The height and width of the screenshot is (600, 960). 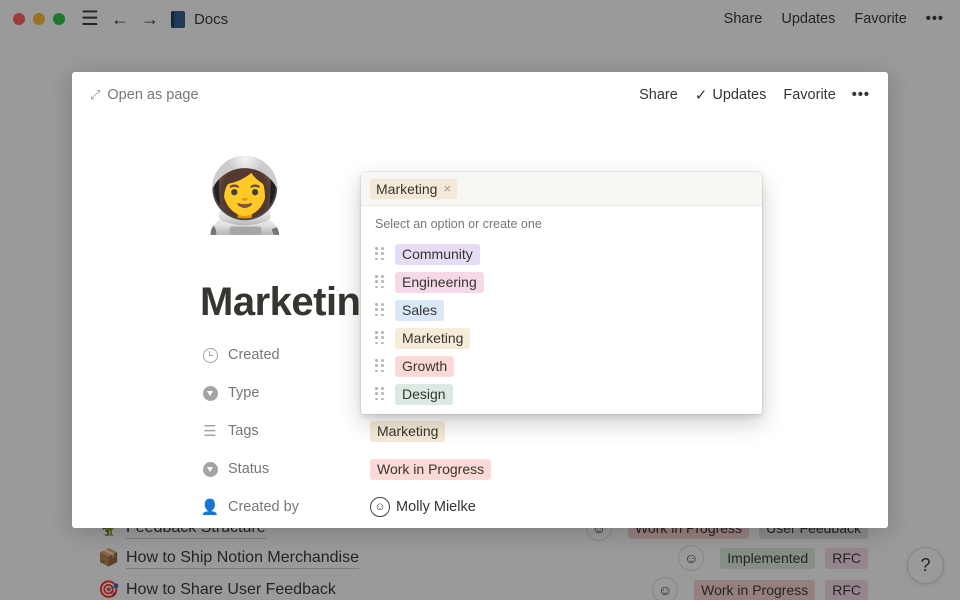 I want to click on option-label: Growth, so click(x=425, y=366).